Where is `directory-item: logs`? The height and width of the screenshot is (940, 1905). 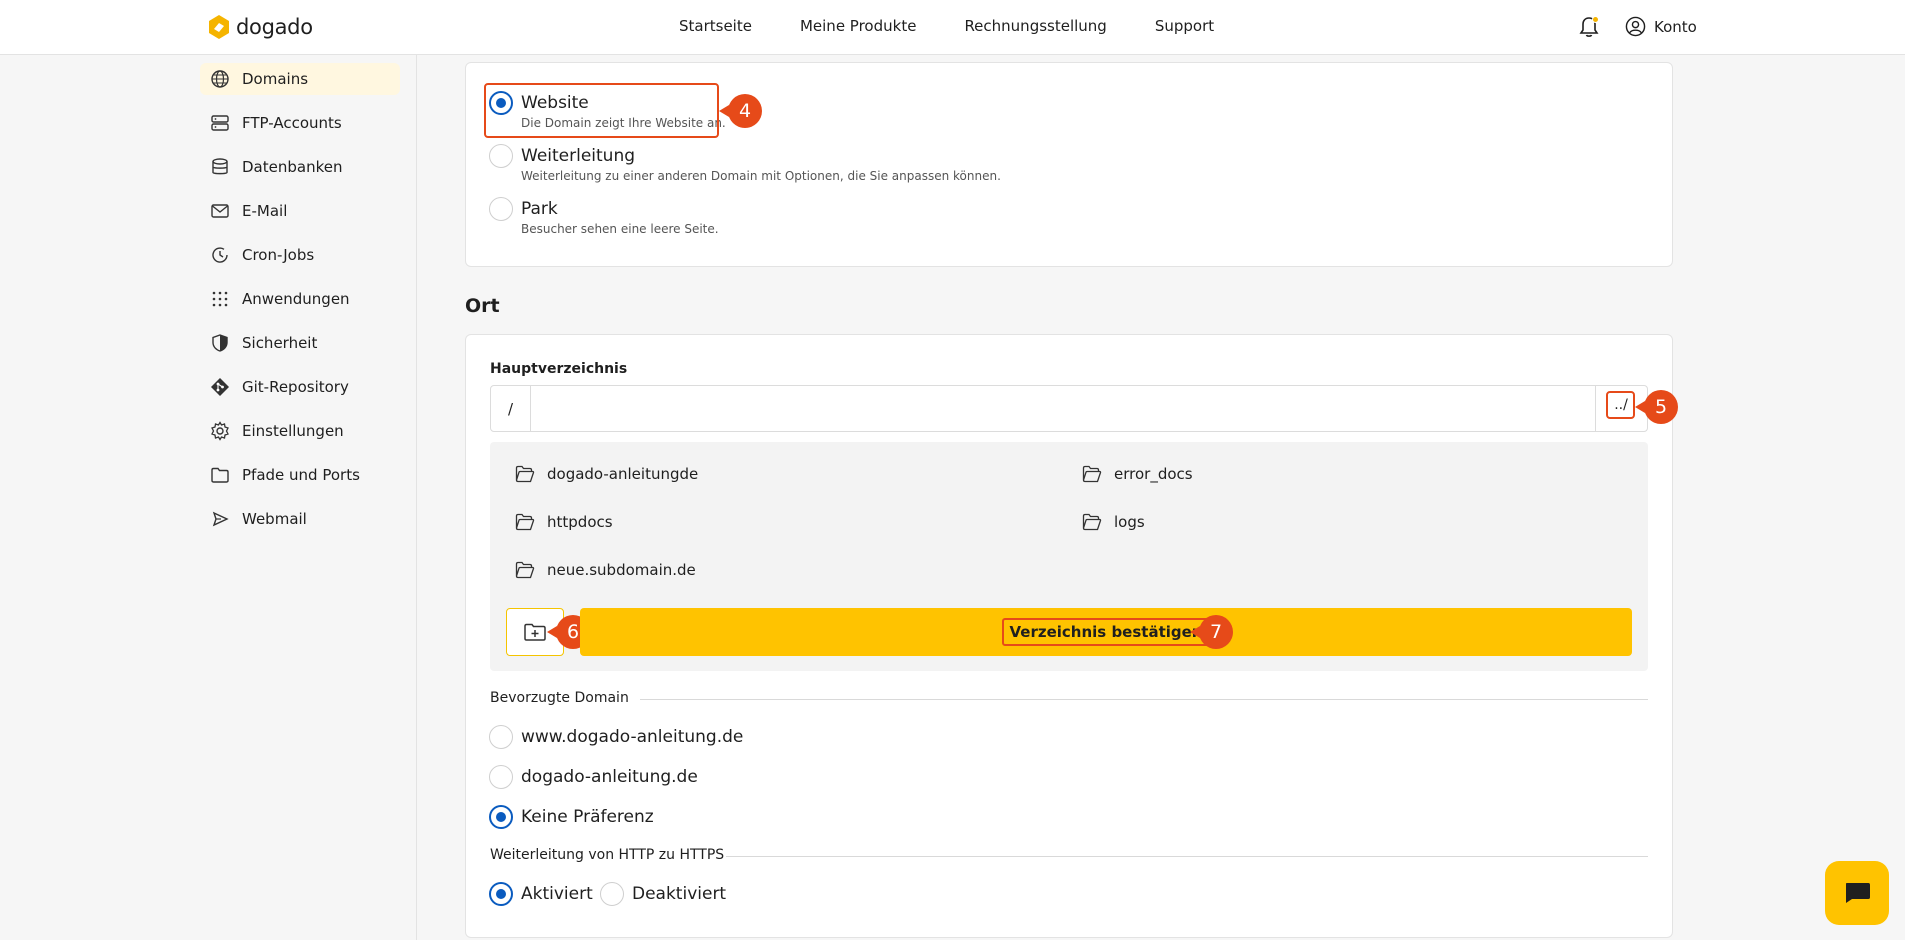 directory-item: logs is located at coordinates (1113, 522).